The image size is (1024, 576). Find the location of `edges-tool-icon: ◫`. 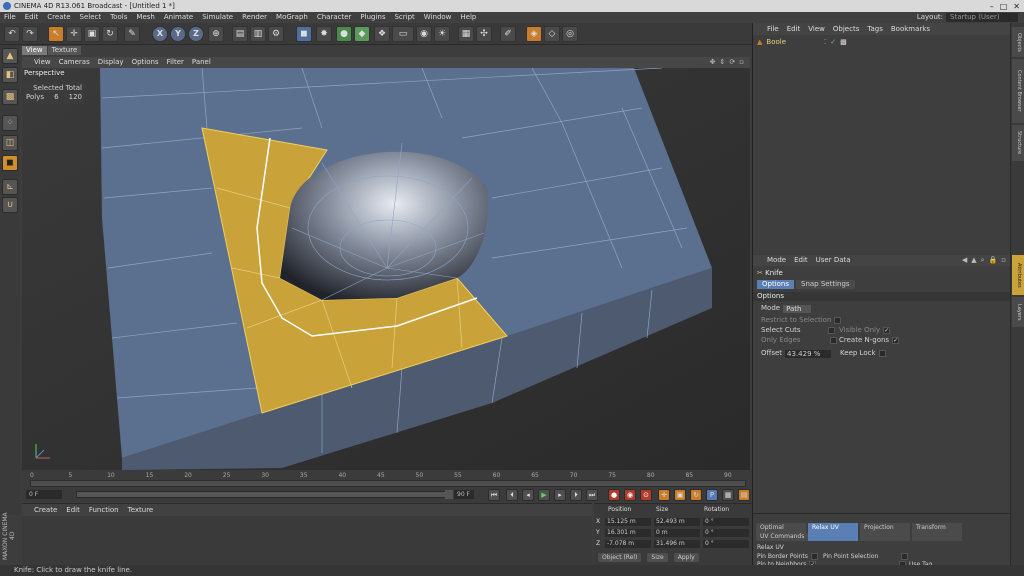

edges-tool-icon: ◫ is located at coordinates (10, 143).